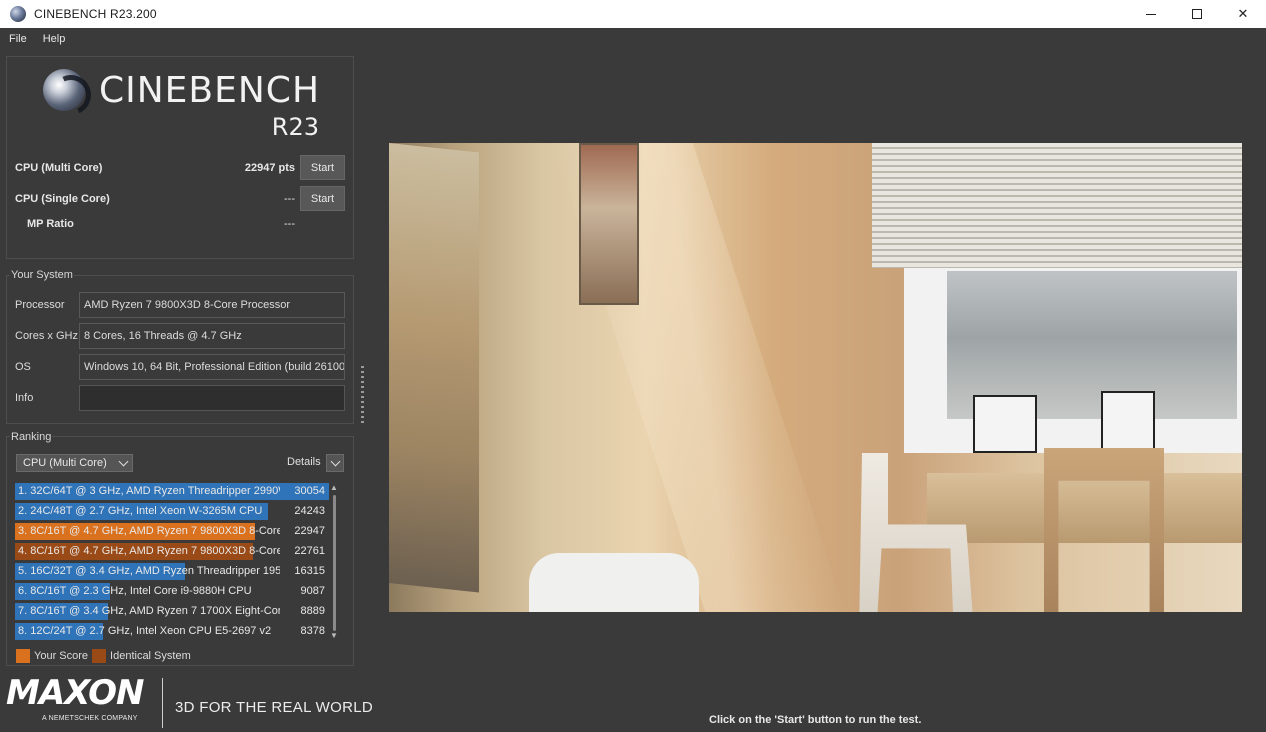 The image size is (1266, 732). What do you see at coordinates (322, 198) in the screenshot?
I see `single-core-start-button: Start` at bounding box center [322, 198].